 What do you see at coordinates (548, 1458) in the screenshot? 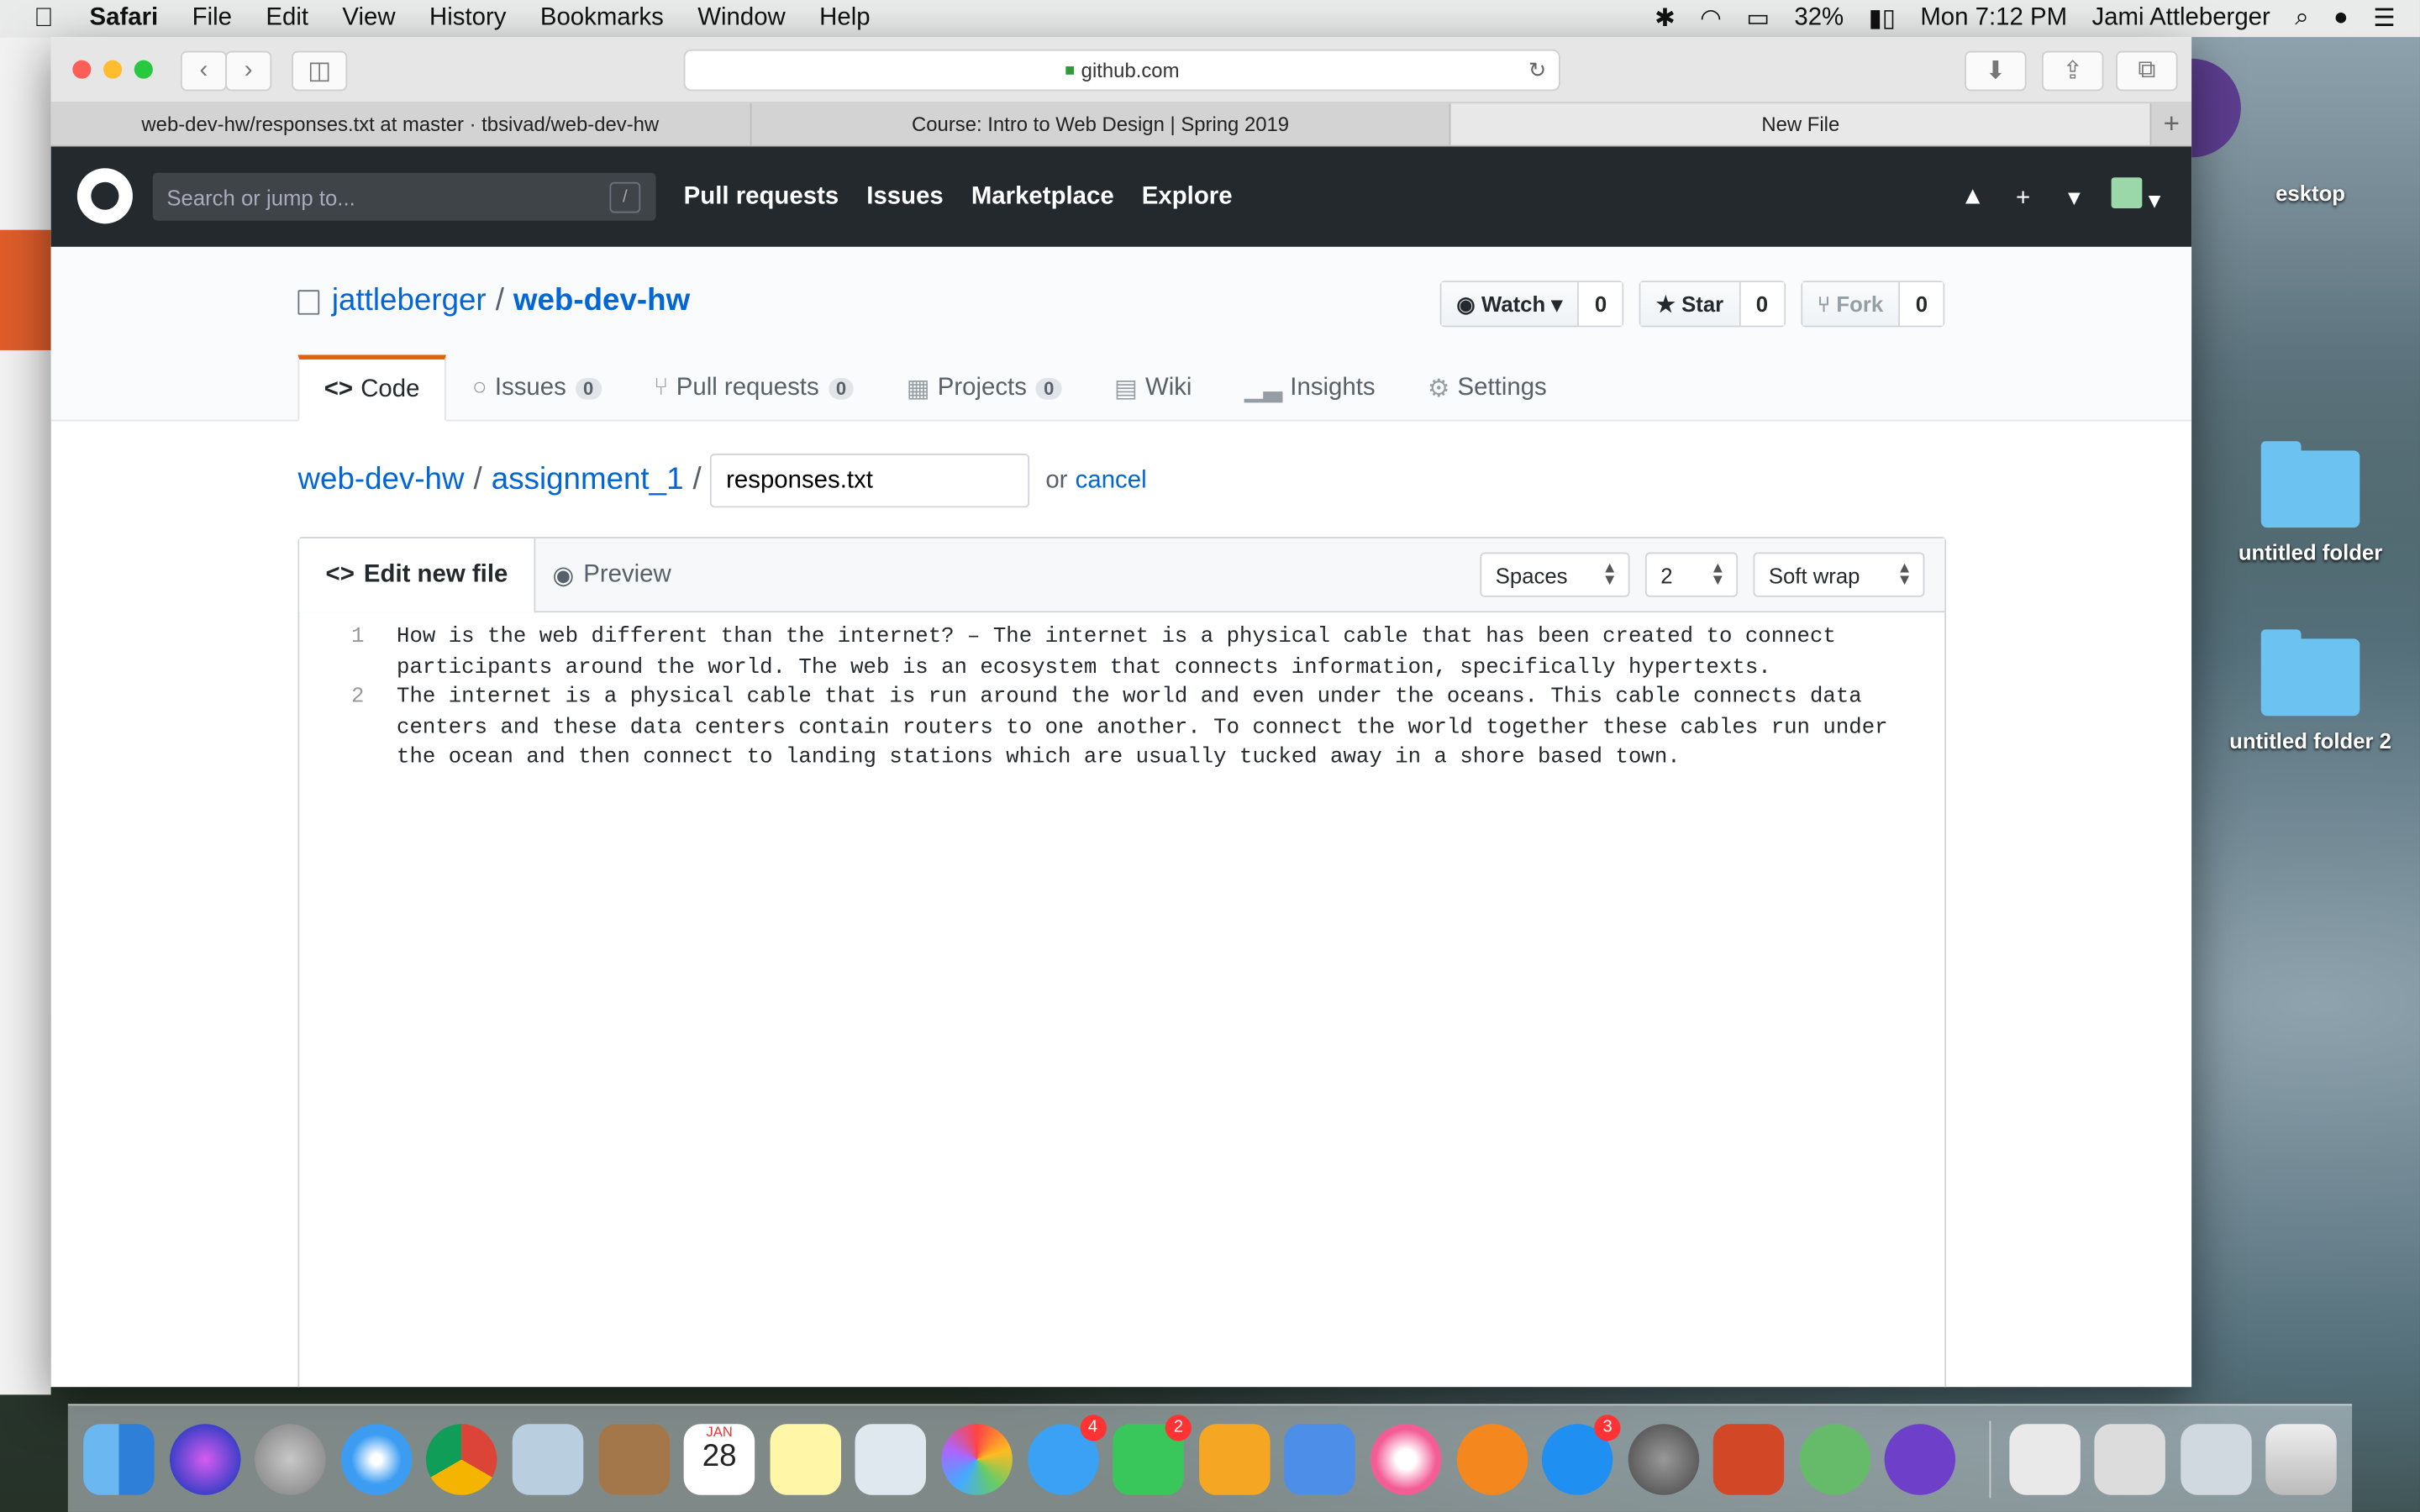
I see `mail-icon` at bounding box center [548, 1458].